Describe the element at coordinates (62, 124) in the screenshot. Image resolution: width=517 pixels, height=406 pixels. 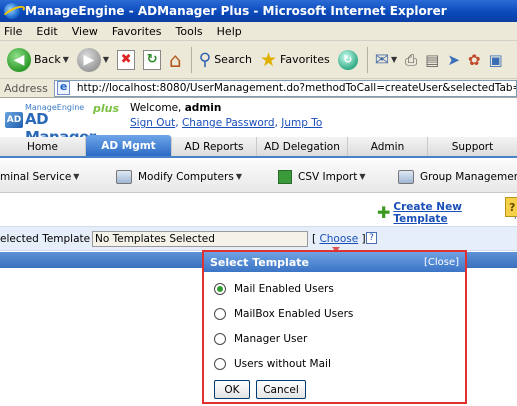
I see `admanager-logo: AD ManageEngine AD Manager plus` at that location.